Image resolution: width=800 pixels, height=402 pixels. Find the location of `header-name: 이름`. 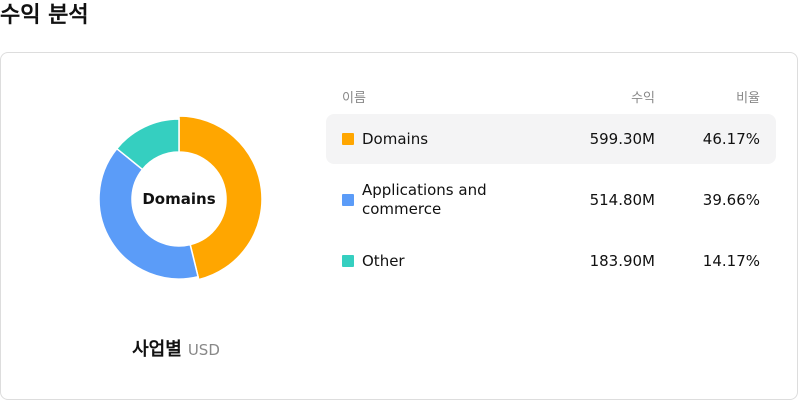

header-name: 이름 is located at coordinates (354, 98).